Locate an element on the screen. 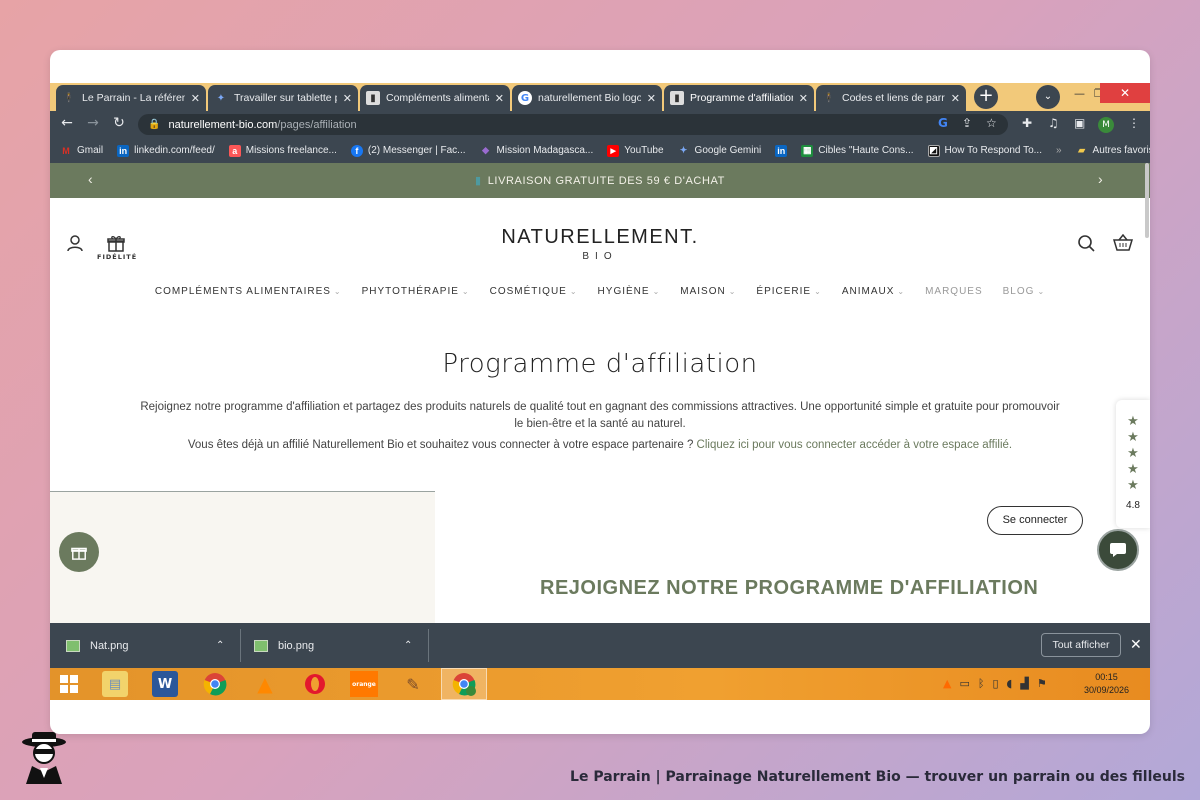  se-connecter-button: Se connecter is located at coordinates (1035, 520).